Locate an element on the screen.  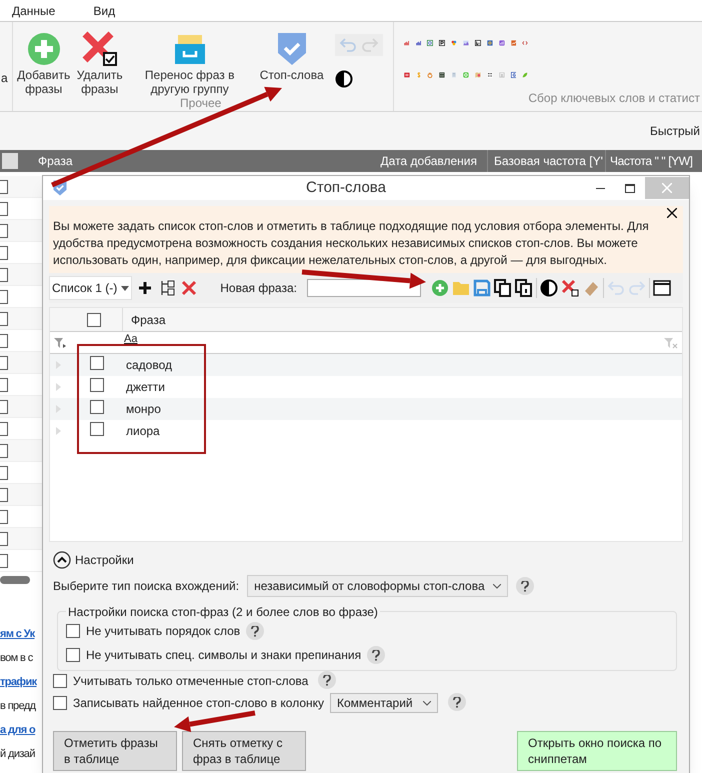
window-title: Стоп-слова is located at coordinates (346, 188).